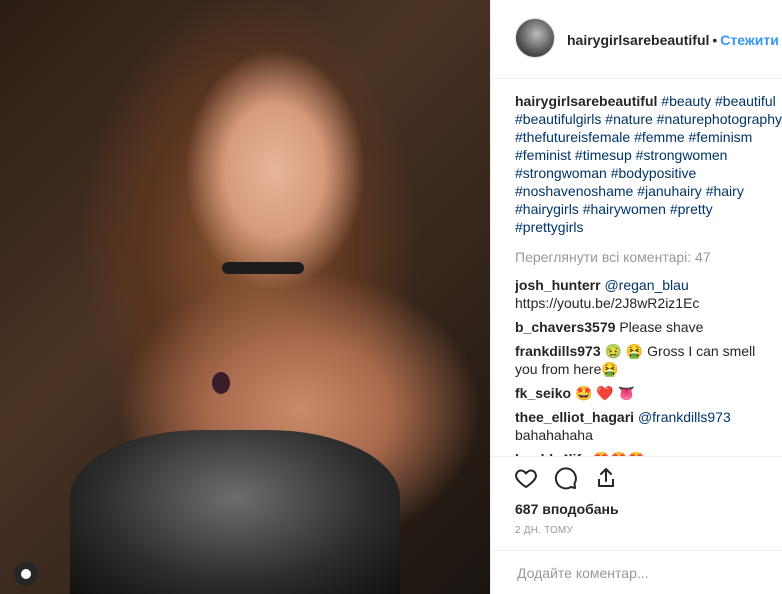 This screenshot has height=594, width=782. Describe the element at coordinates (606, 478) in the screenshot. I see `share-icon` at that location.